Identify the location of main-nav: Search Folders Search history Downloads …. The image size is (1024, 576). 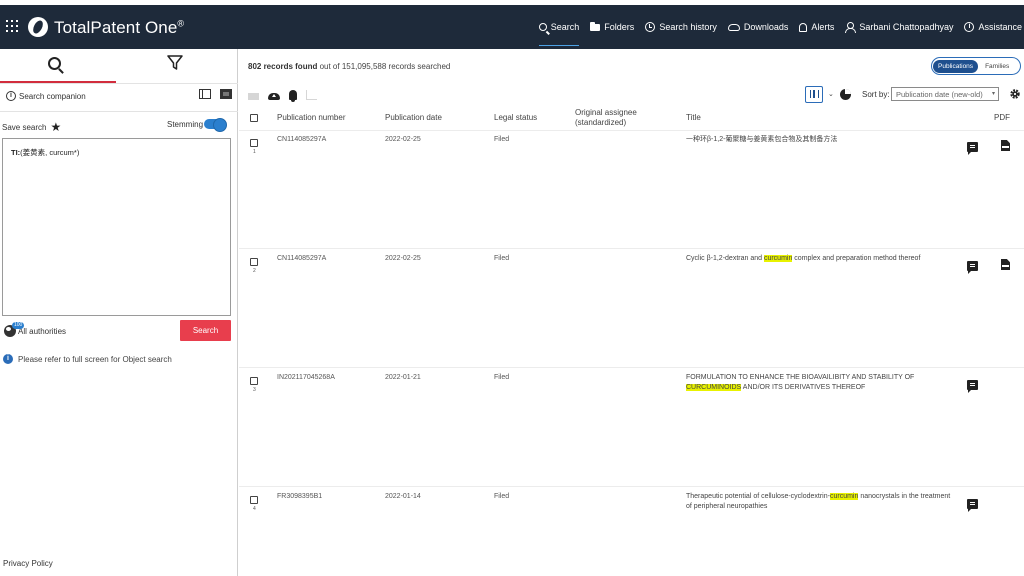
(775, 27).